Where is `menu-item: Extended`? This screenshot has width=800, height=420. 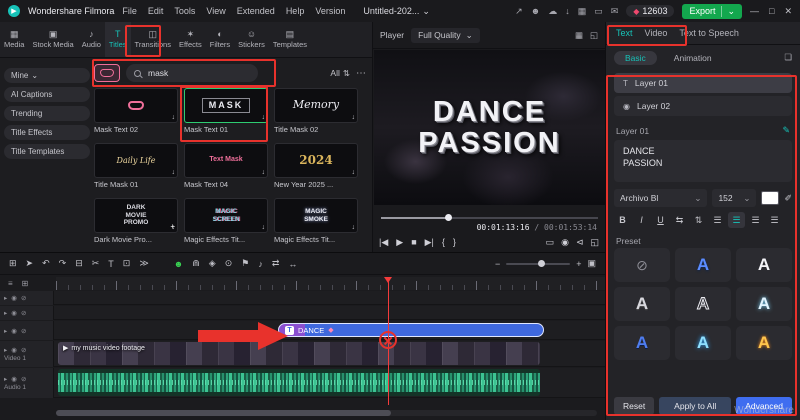
menu-item: Extended is located at coordinates (256, 11).